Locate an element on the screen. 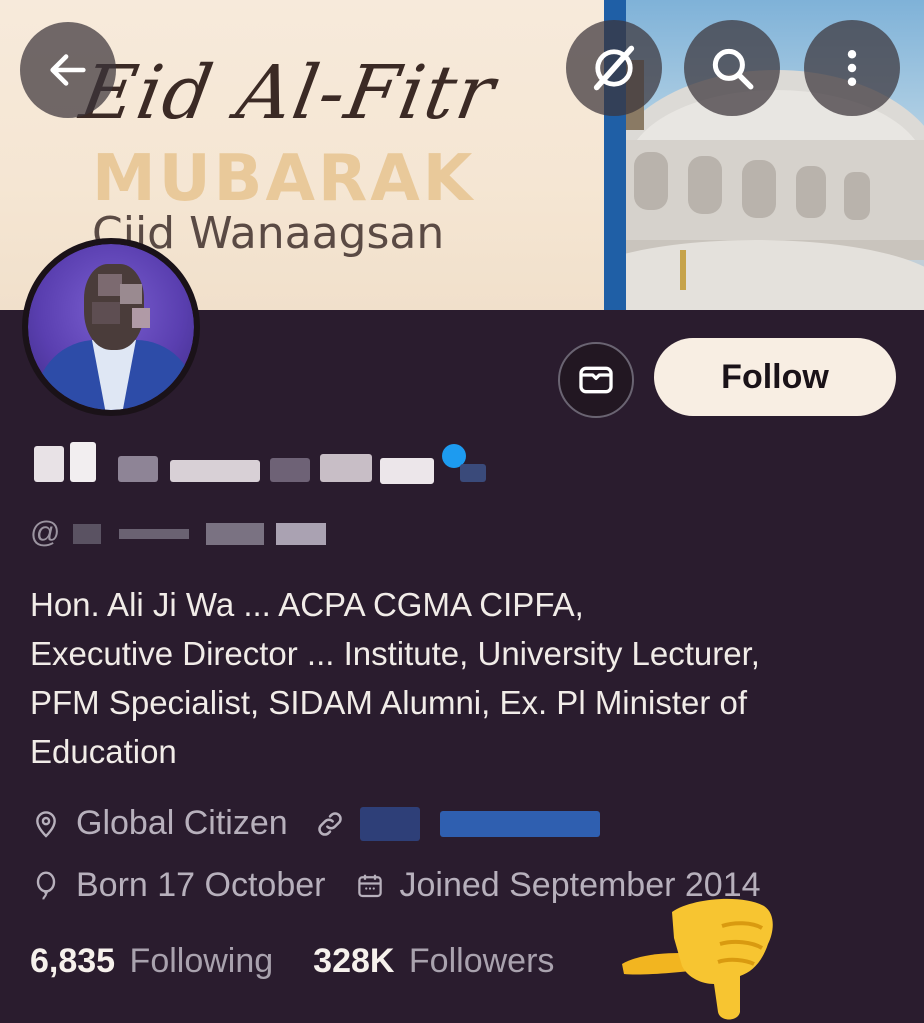  profile-meta-row-1: Global Citizen is located at coordinates (315, 823).